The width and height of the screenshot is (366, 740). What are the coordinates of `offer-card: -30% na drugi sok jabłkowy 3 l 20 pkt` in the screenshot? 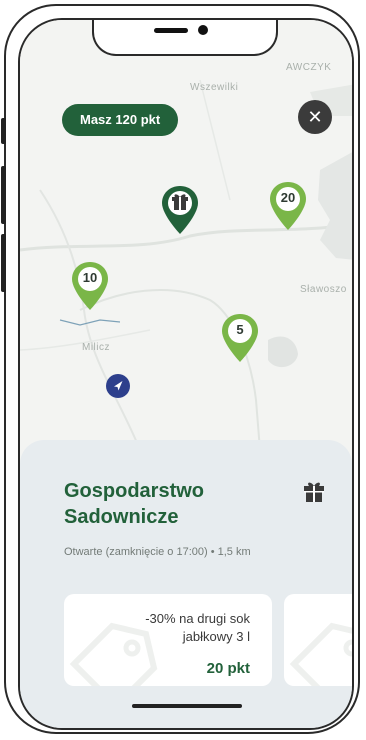 It's located at (168, 640).